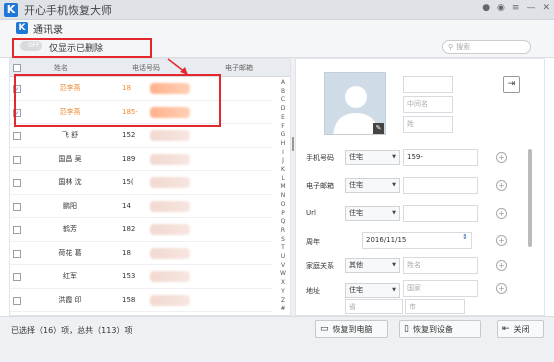 This screenshot has height=362, width=554. What do you see at coordinates (546, 8) in the screenshot?
I see `close-icon: ✕` at bounding box center [546, 8].